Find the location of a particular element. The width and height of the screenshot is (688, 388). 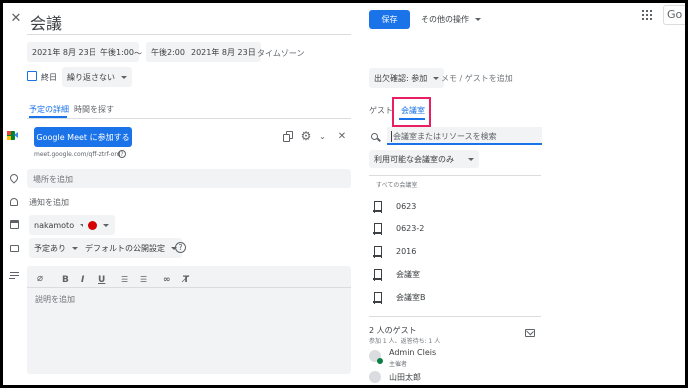

tab-event-details: 予定の詳細 is located at coordinates (49, 109).